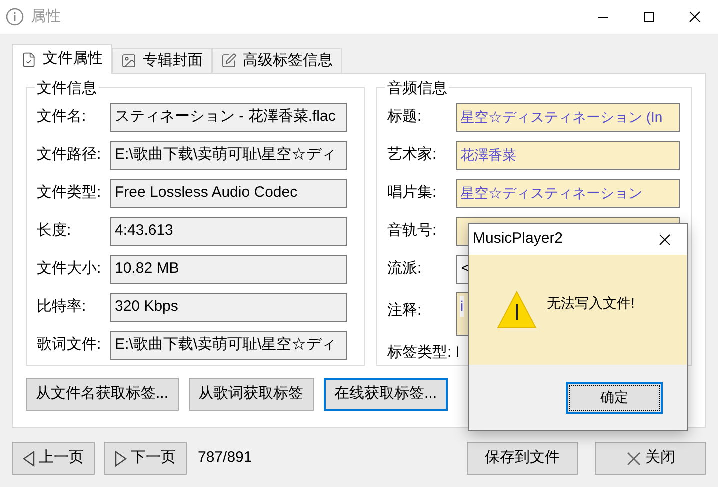 Image resolution: width=718 pixels, height=487 pixels. I want to click on tag-type-value: I, so click(458, 352).